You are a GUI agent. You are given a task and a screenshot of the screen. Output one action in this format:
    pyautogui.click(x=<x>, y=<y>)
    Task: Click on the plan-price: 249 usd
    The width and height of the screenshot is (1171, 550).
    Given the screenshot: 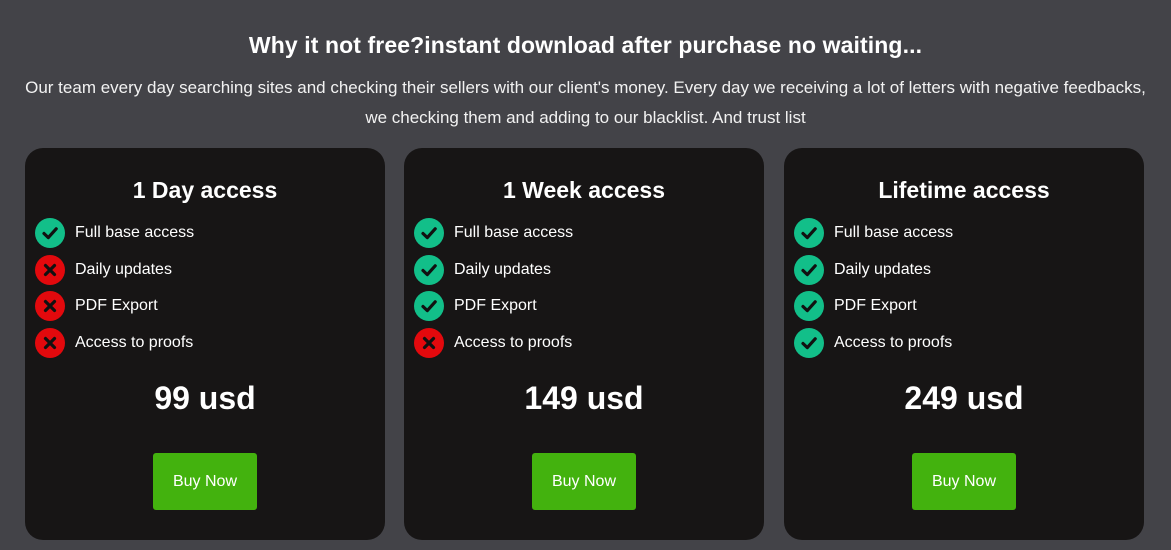 What is the action you would take?
    pyautogui.click(x=964, y=398)
    